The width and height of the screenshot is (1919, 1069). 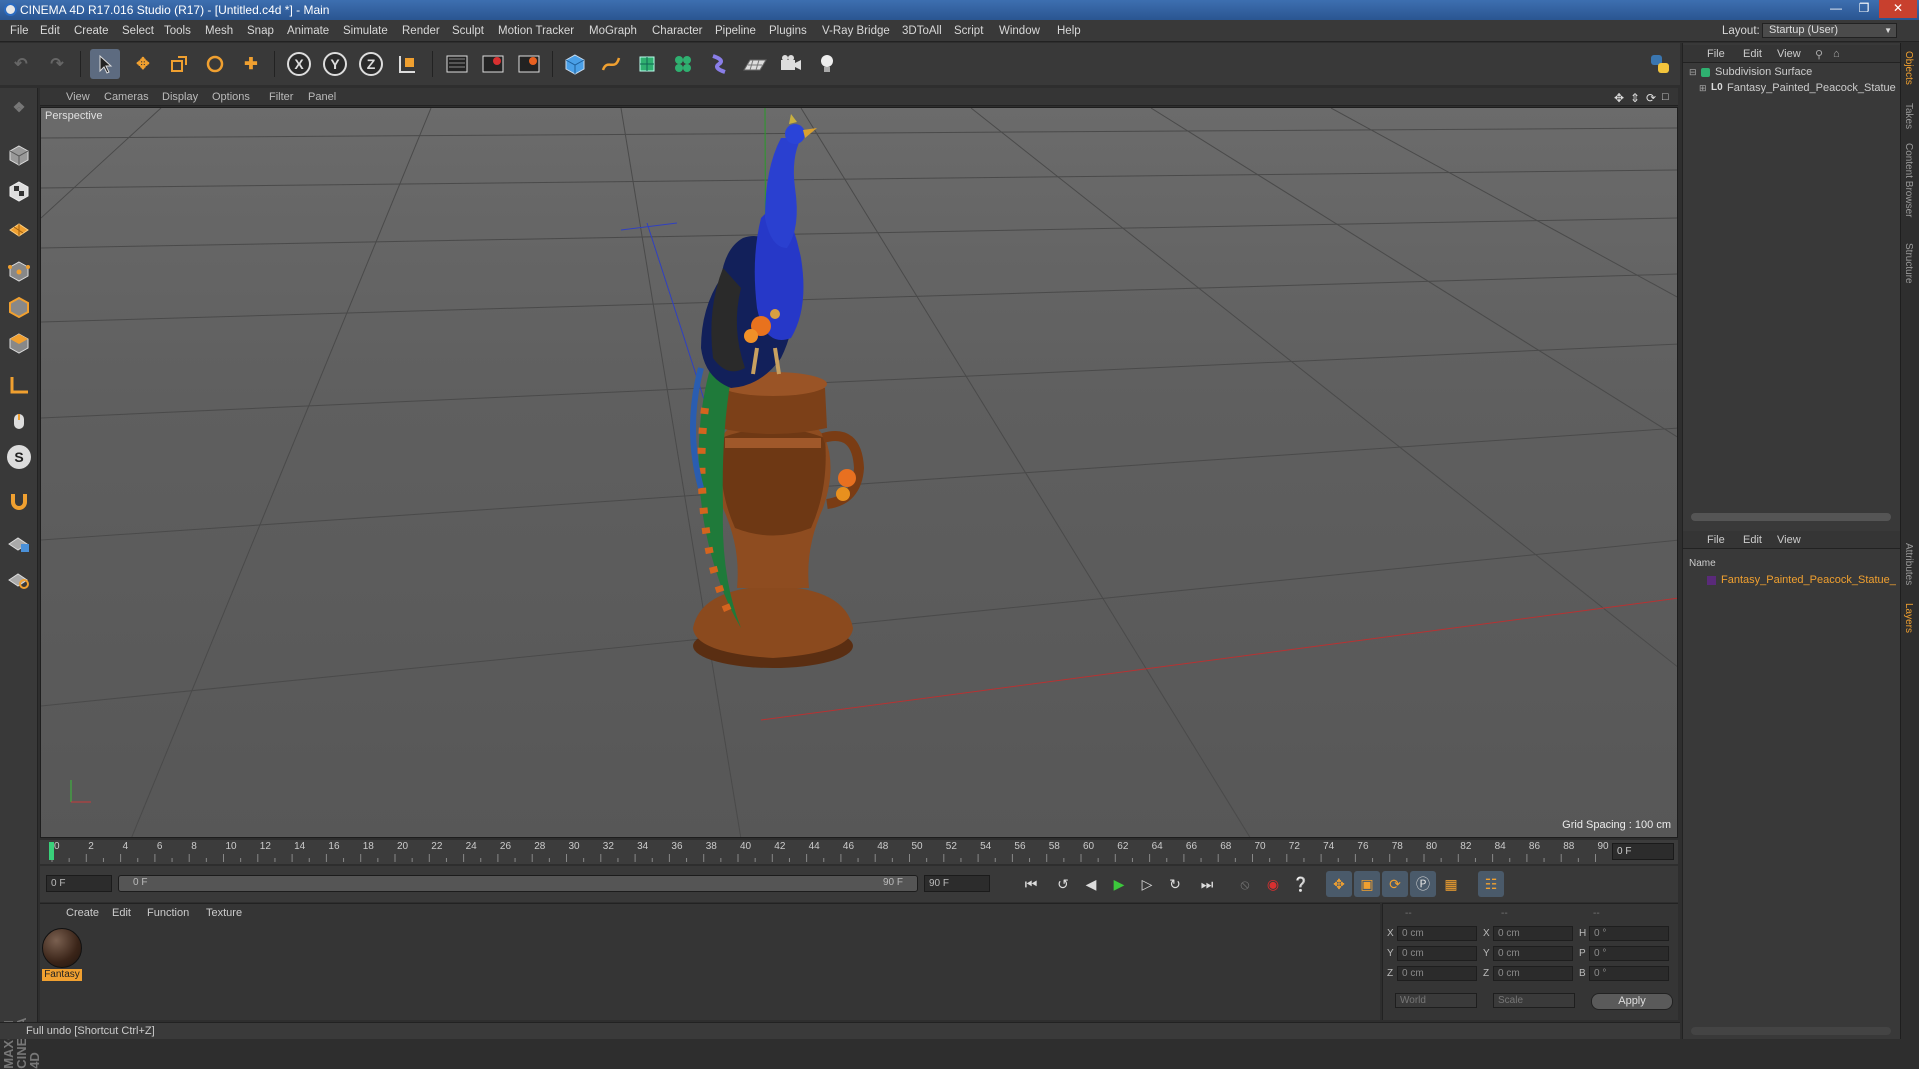 What do you see at coordinates (1395, 884) in the screenshot?
I see `keyframe-rotation-icon: ⟳` at bounding box center [1395, 884].